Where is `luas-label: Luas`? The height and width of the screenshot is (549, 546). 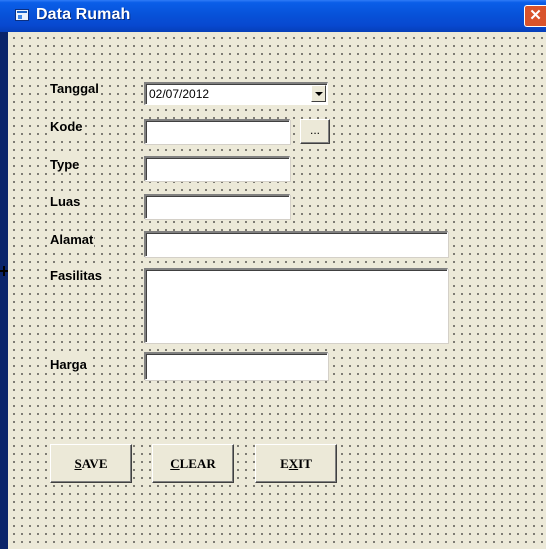 luas-label: Luas is located at coordinates (65, 202).